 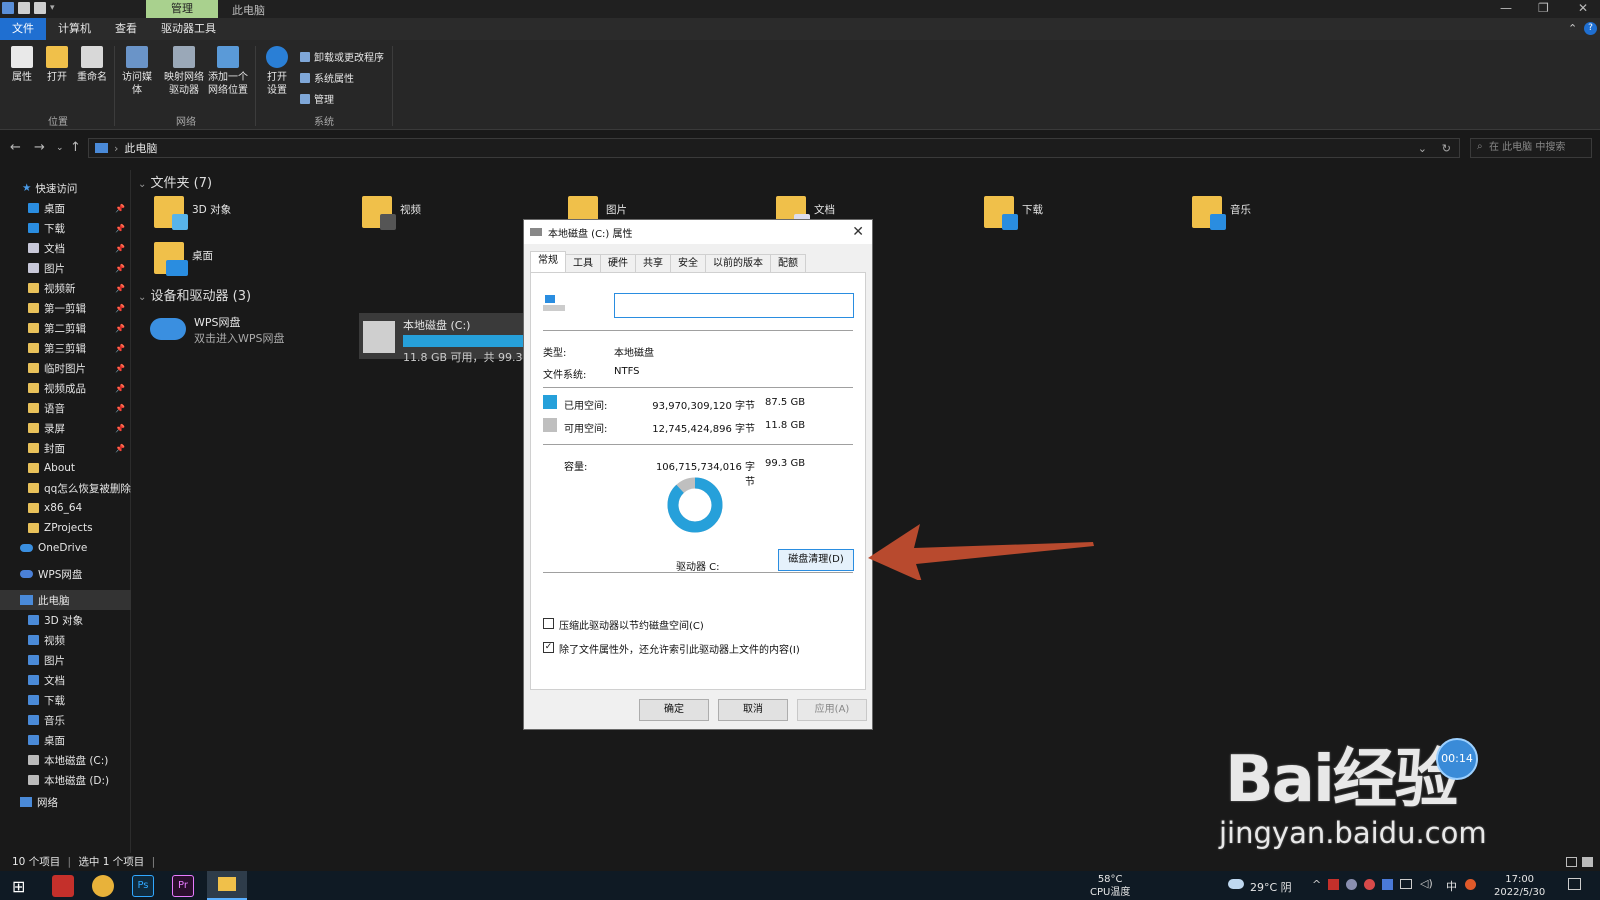 What do you see at coordinates (182, 9) in the screenshot?
I see `manage-context-tab: 管理` at bounding box center [182, 9].